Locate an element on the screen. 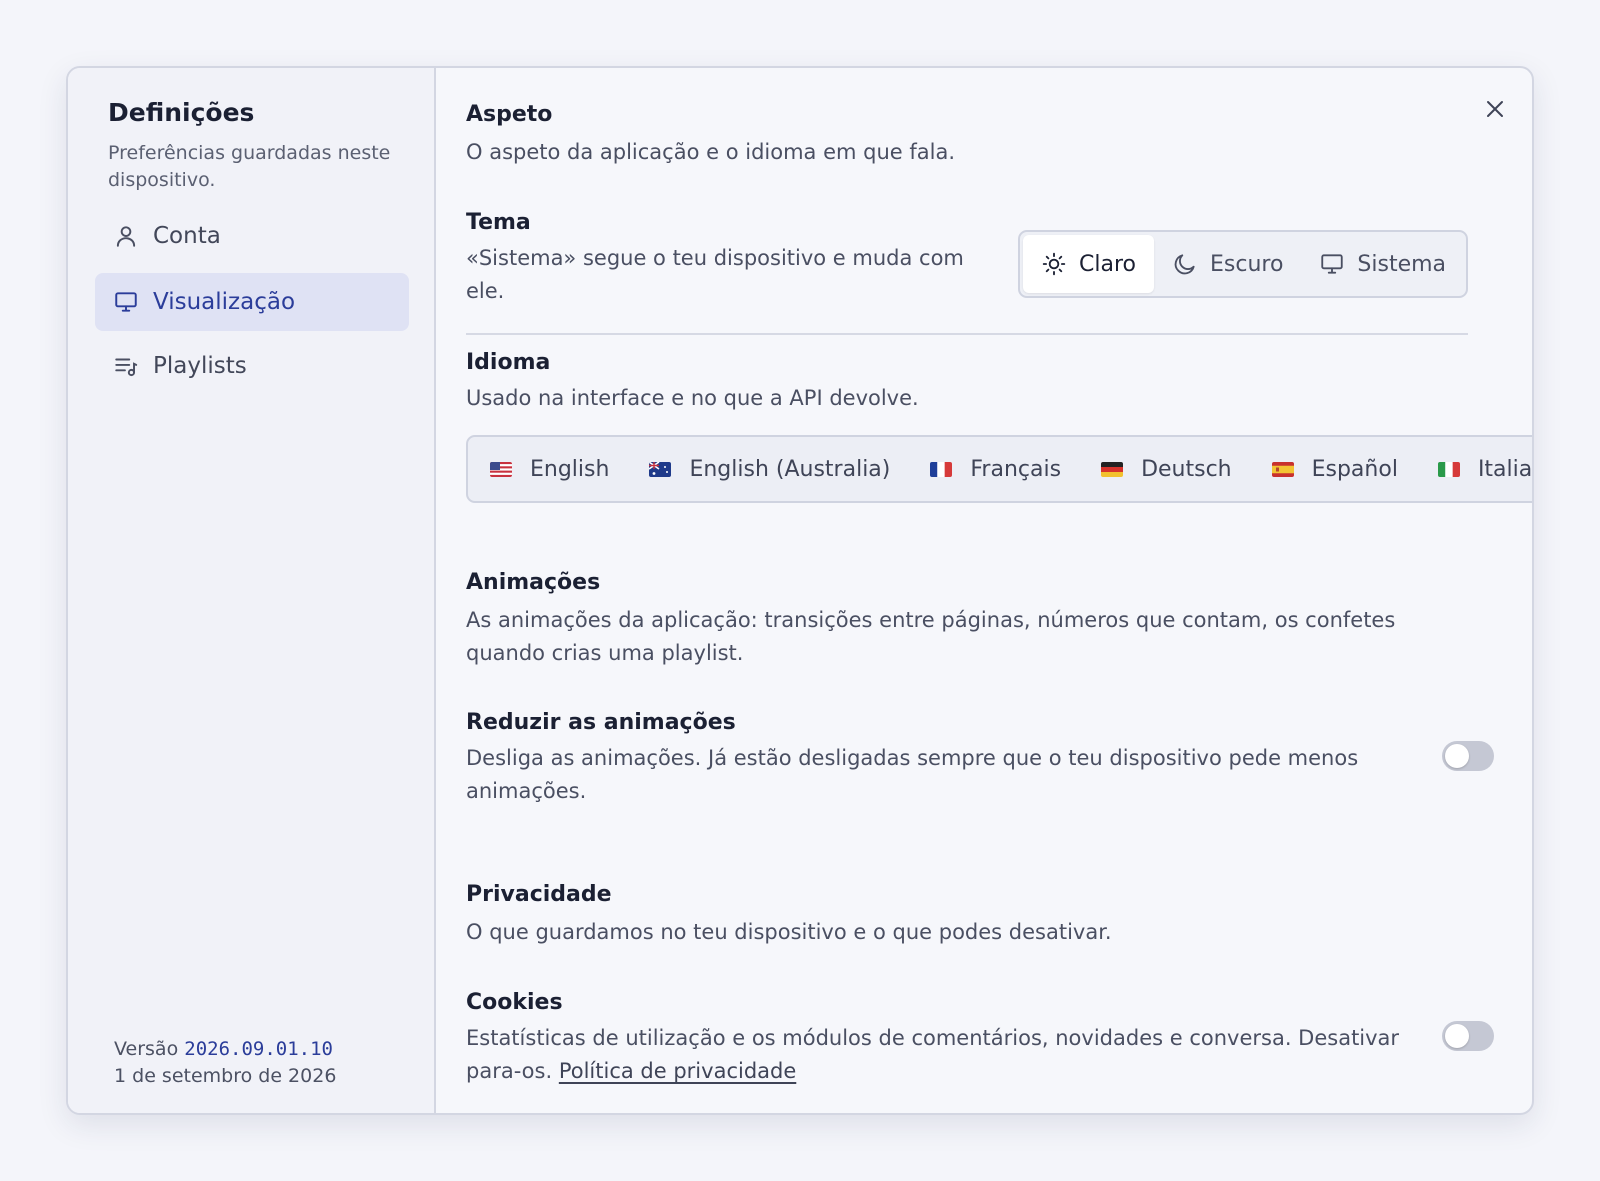 This screenshot has height=1181, width=1600. playlist-icon is located at coordinates (126, 367).